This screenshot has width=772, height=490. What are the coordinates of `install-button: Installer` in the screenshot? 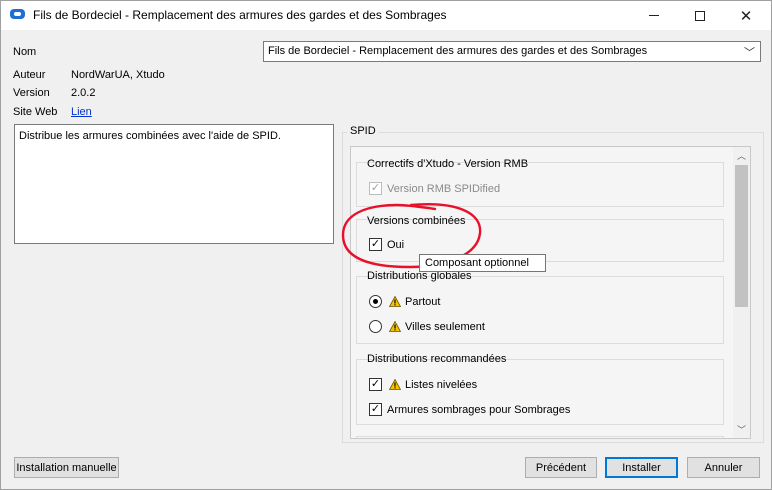 It's located at (641, 467).